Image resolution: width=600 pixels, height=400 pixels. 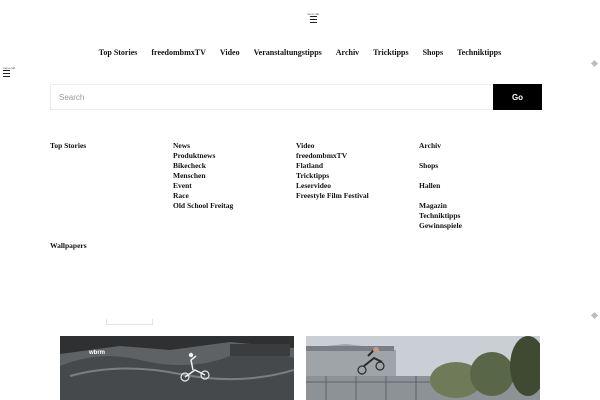 What do you see at coordinates (313, 14) in the screenshot?
I see `menu-toggle-label: menu lab` at bounding box center [313, 14].